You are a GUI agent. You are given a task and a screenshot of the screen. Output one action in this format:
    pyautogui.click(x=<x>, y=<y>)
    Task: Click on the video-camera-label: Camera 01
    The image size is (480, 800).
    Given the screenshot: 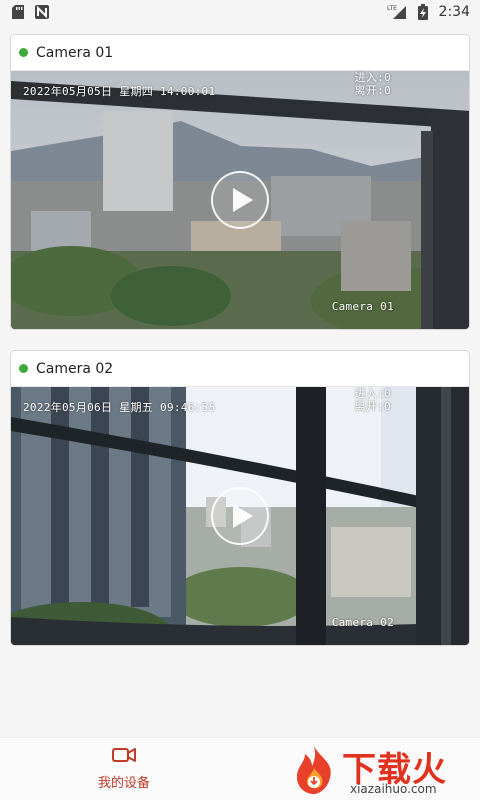 What is the action you would take?
    pyautogui.click(x=362, y=306)
    